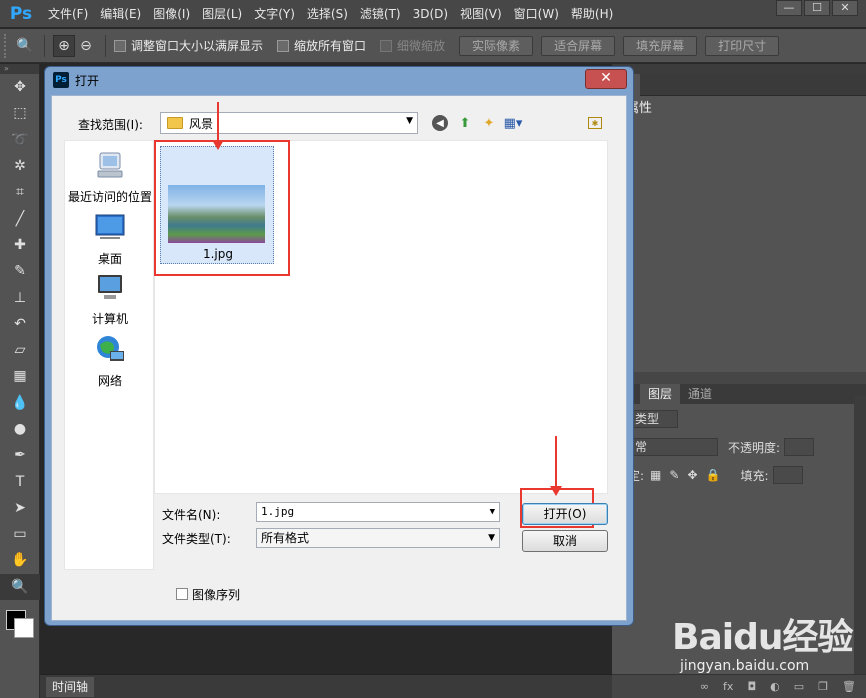 Image resolution: width=866 pixels, height=698 pixels. Describe the element at coordinates (20, 324) in the screenshot. I see `history-brush-tool-icon: ↶` at that location.